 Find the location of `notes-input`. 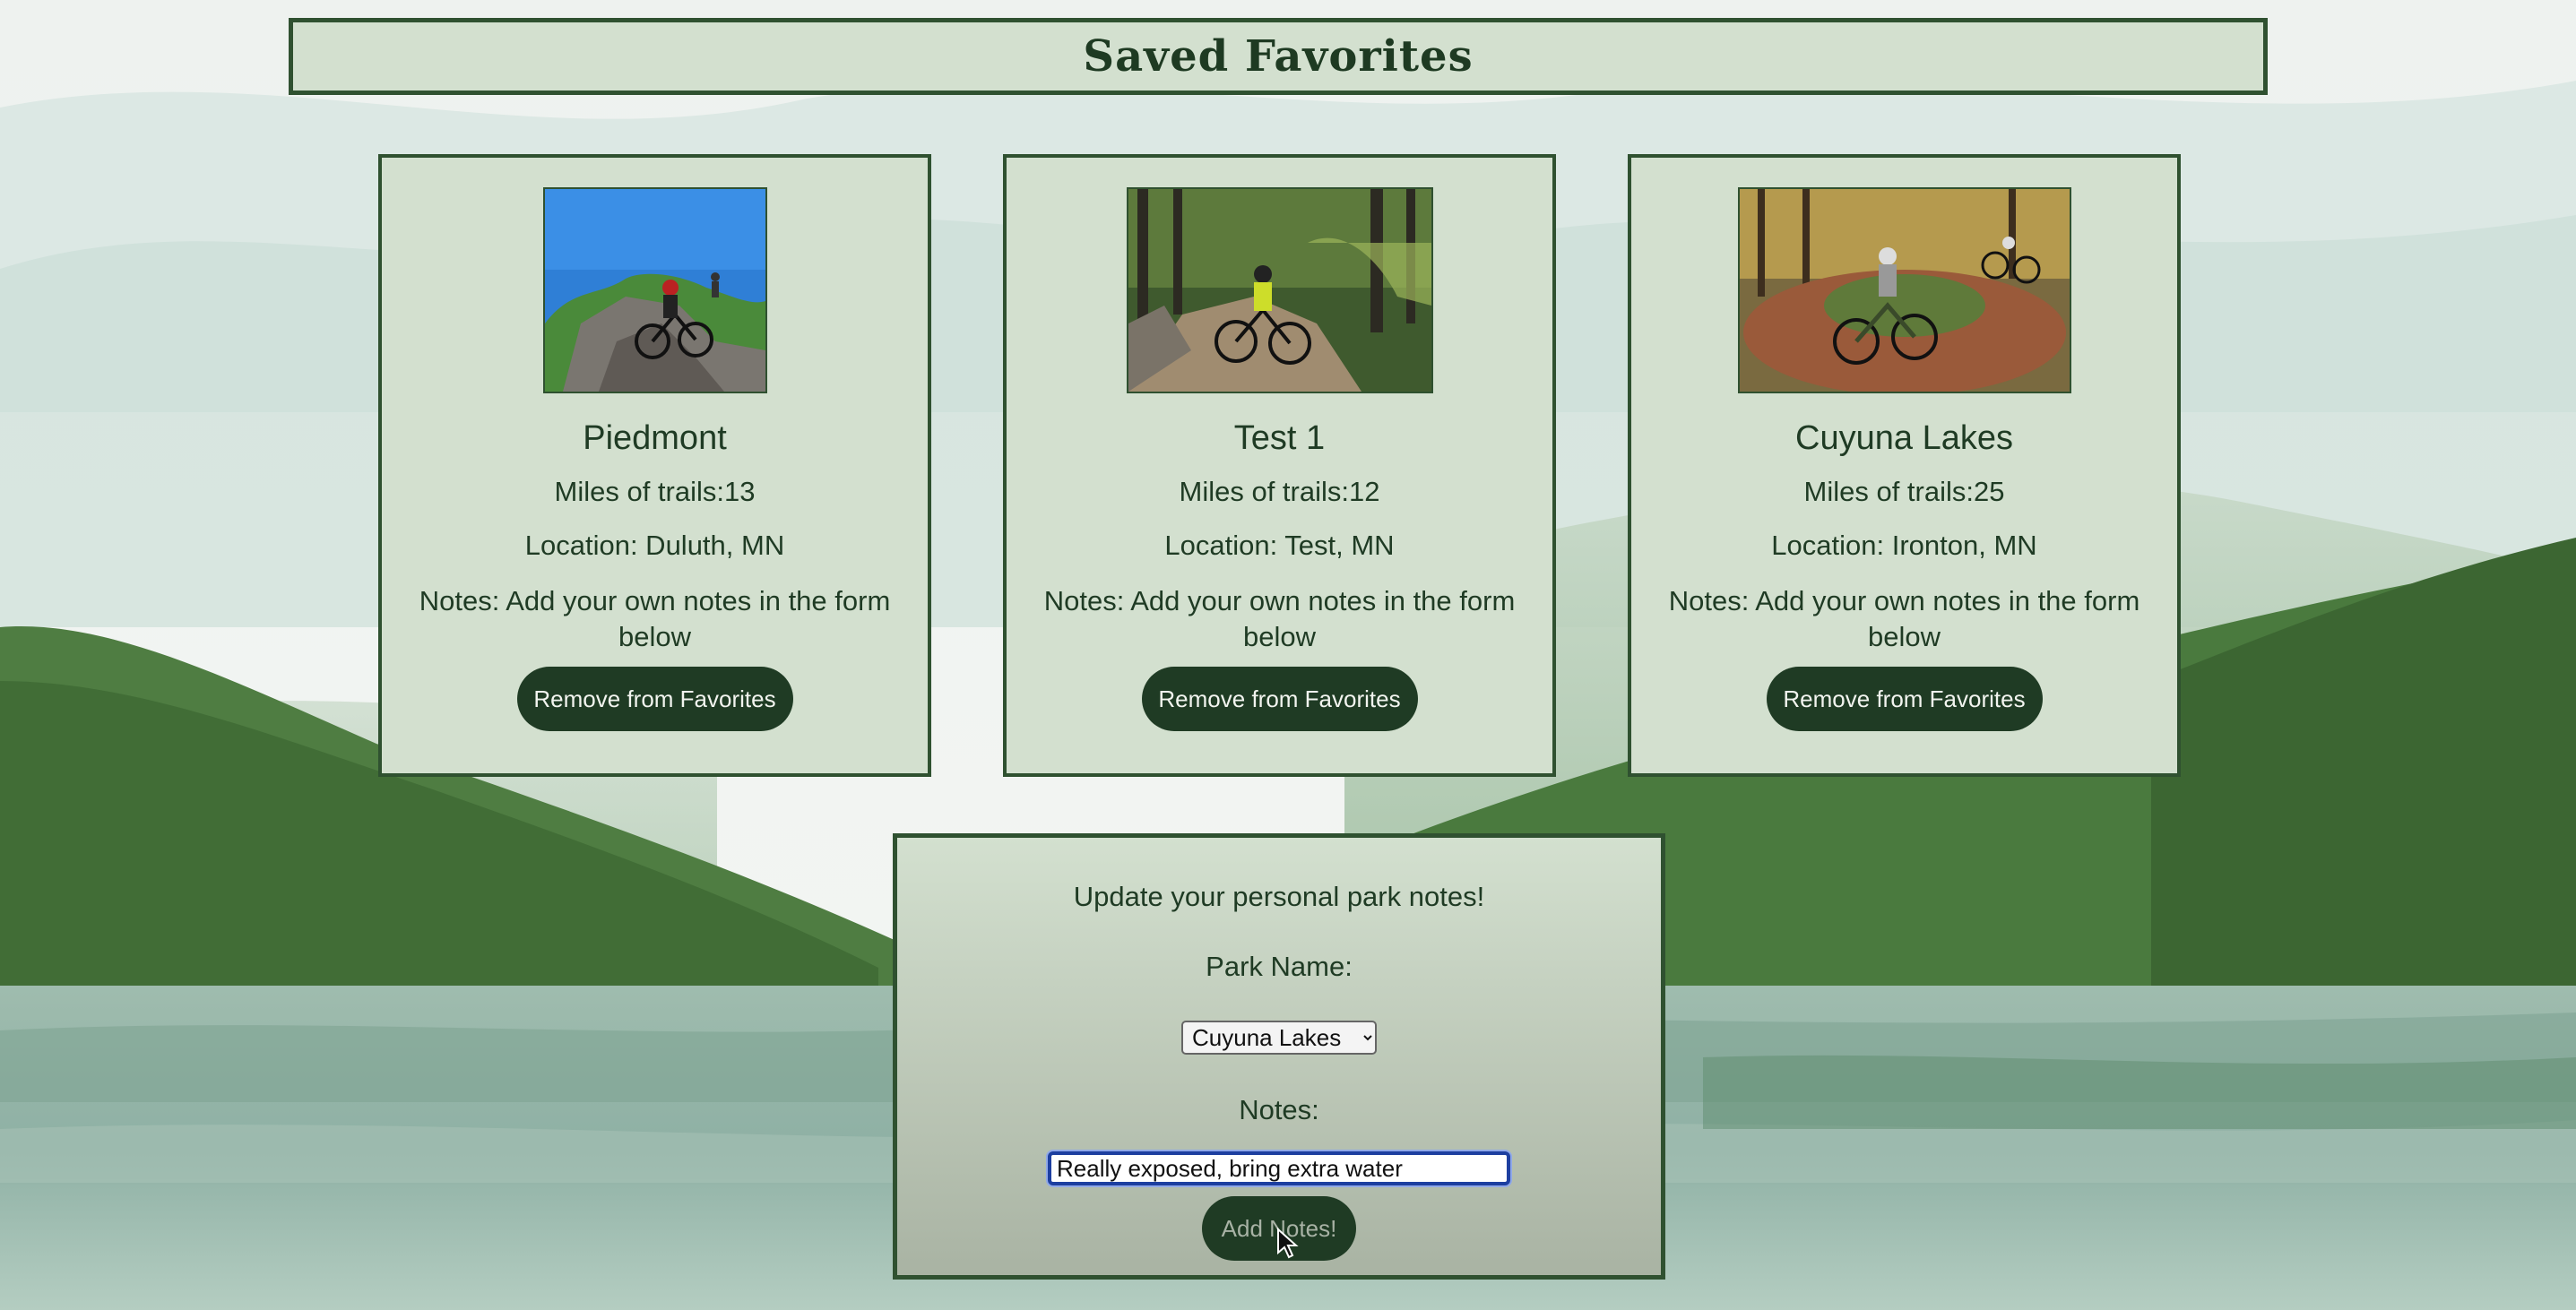

notes-input is located at coordinates (1279, 1168).